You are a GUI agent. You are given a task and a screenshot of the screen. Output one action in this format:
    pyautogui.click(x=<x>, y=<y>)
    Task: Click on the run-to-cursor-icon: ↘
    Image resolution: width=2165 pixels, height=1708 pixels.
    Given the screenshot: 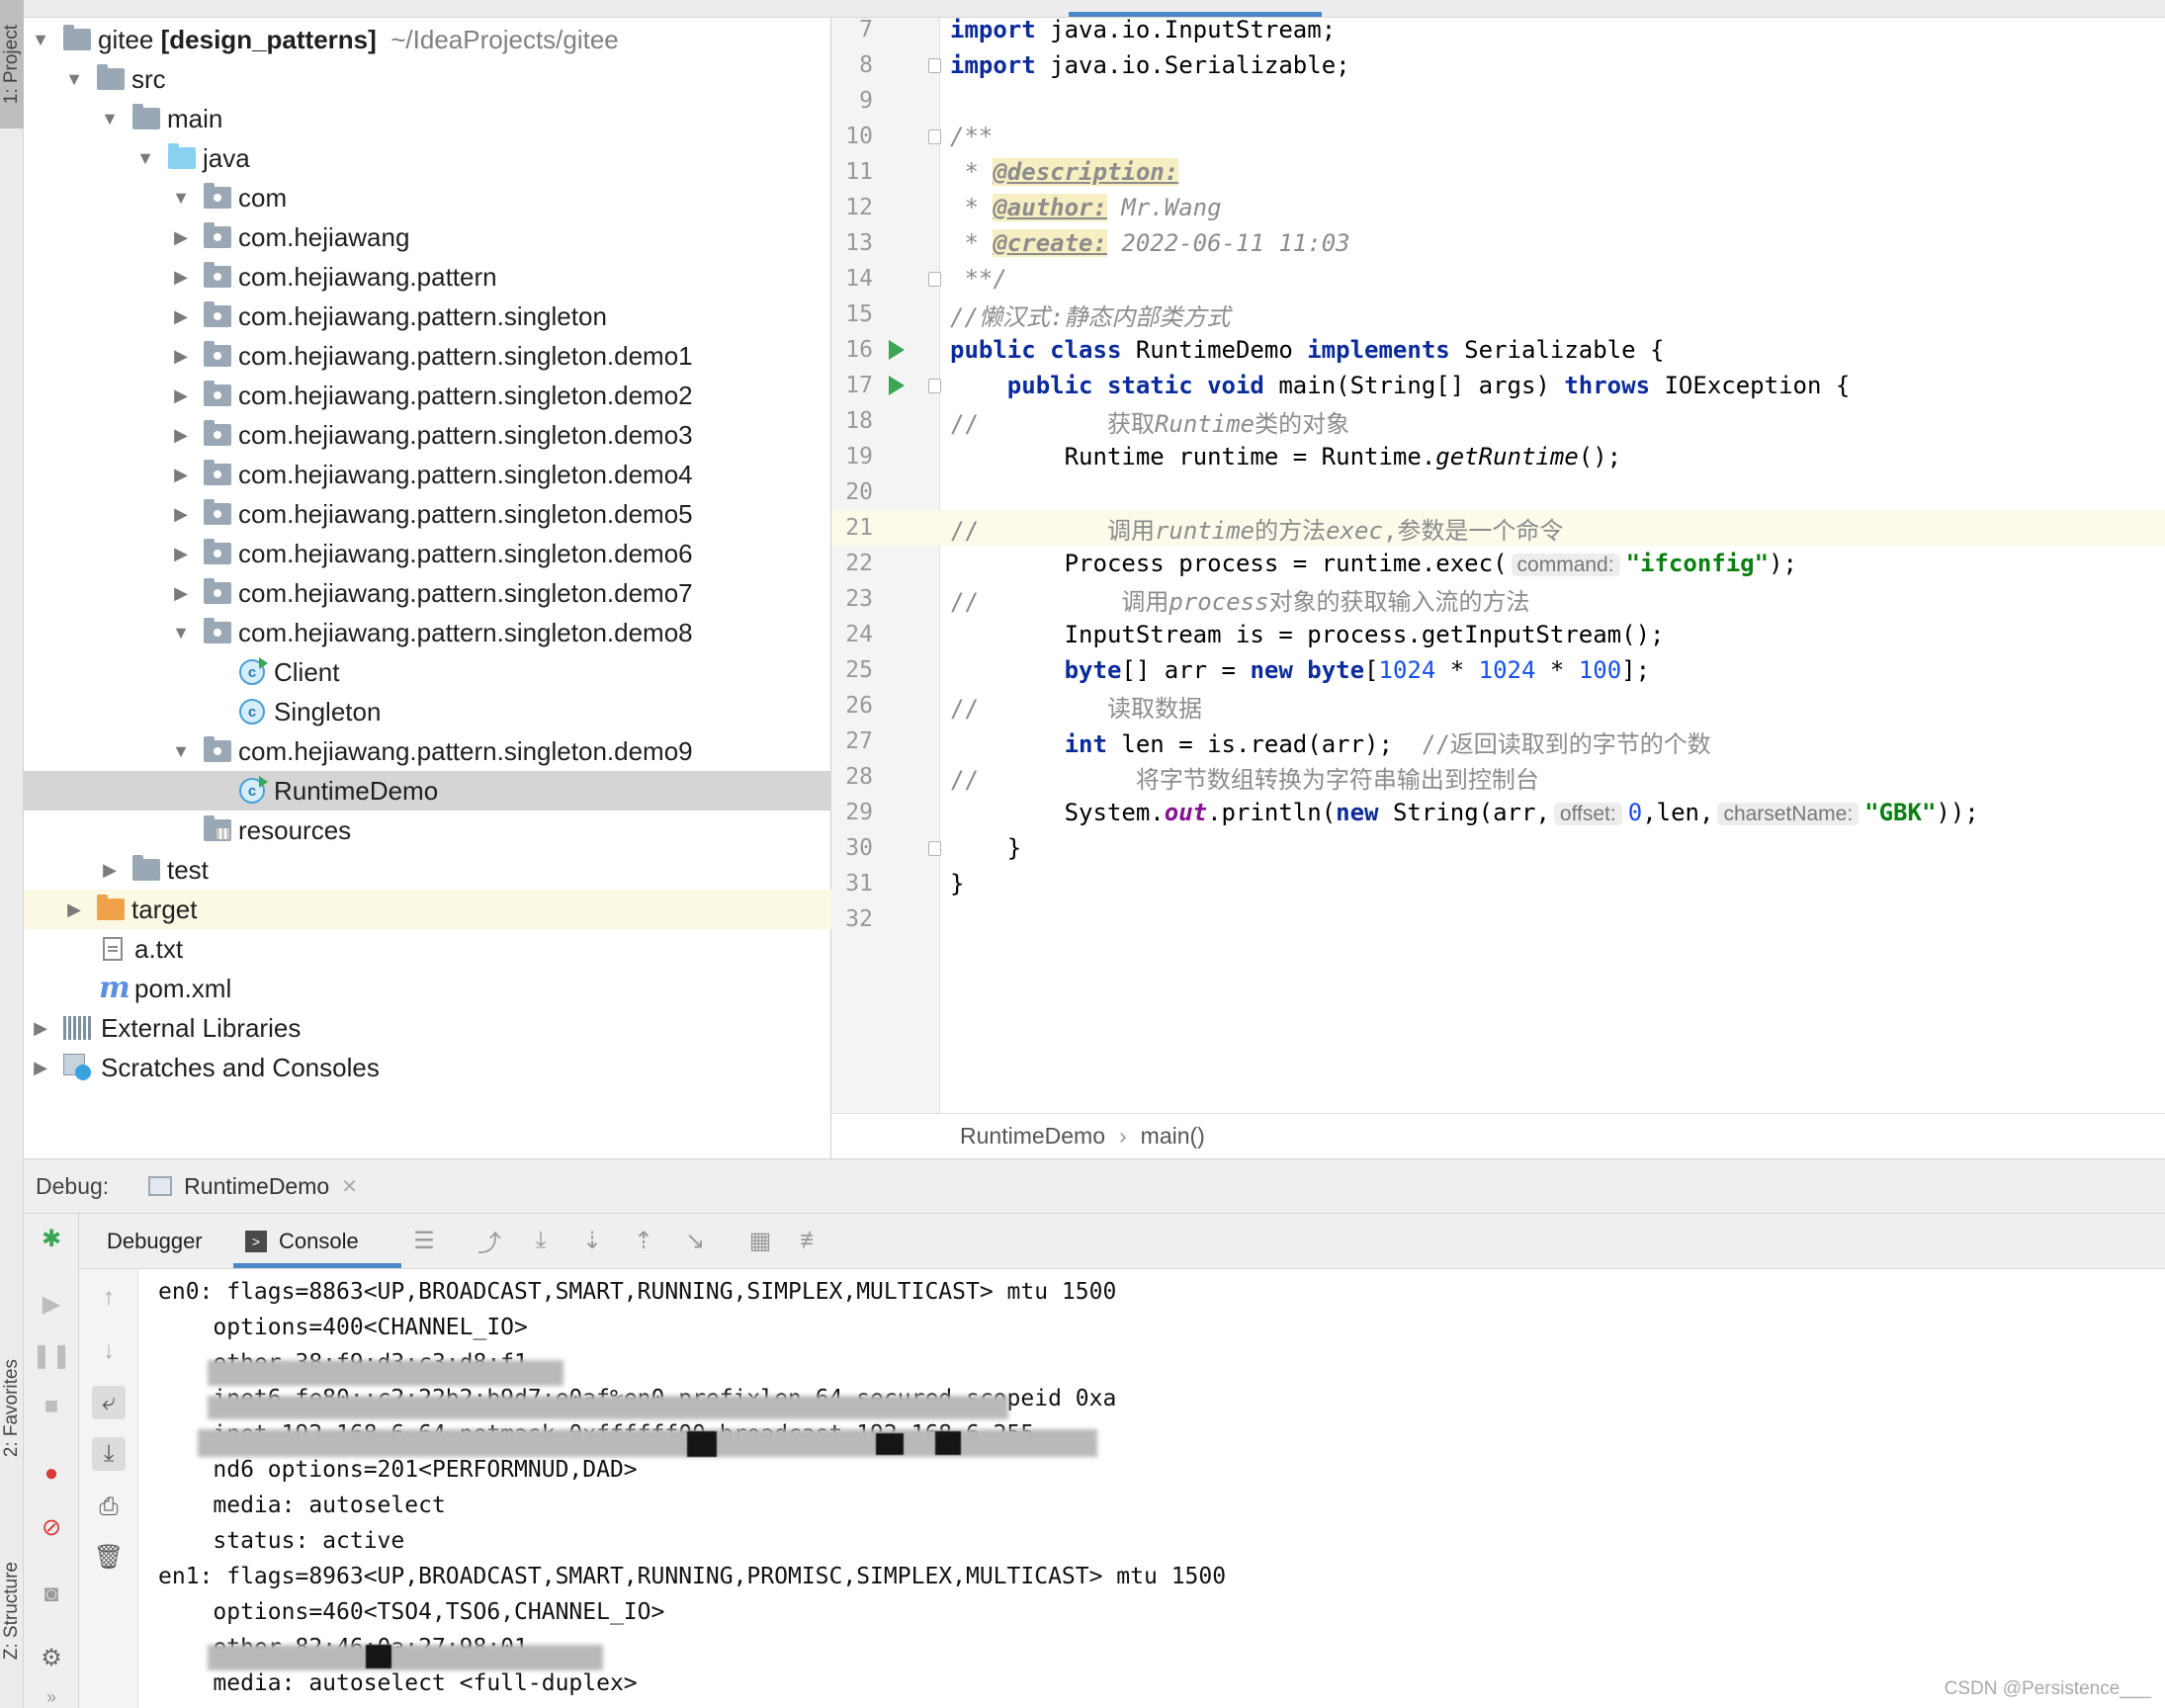 What is the action you would take?
    pyautogui.click(x=695, y=1240)
    